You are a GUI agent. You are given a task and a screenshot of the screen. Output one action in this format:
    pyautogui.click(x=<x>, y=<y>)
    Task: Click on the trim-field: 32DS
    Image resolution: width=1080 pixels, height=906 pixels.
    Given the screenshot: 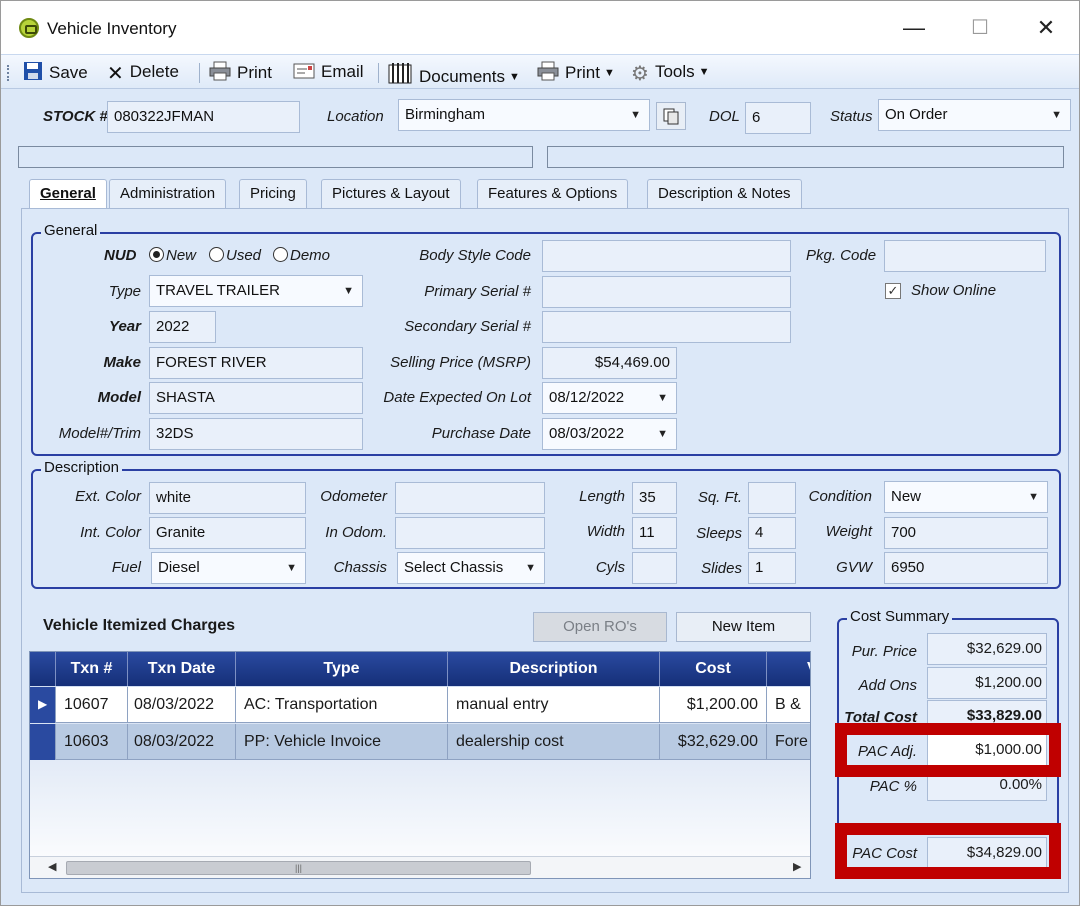 What is the action you would take?
    pyautogui.click(x=256, y=434)
    